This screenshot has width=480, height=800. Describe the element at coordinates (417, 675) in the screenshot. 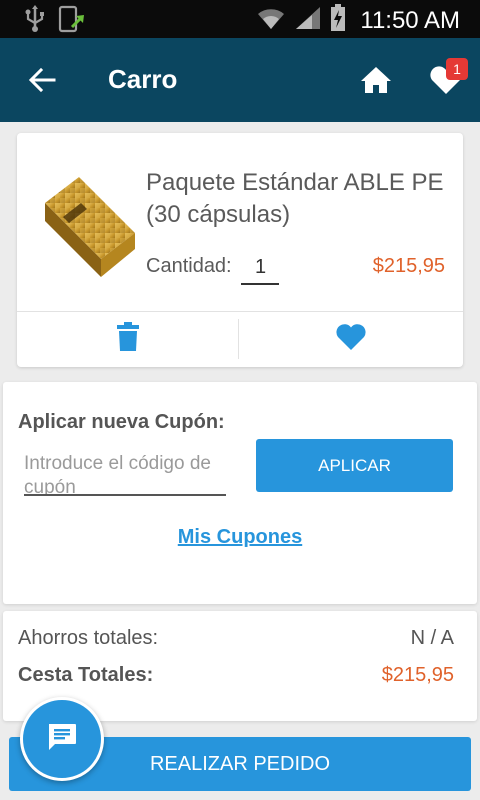

I see `cart-total-value: $215,95` at that location.